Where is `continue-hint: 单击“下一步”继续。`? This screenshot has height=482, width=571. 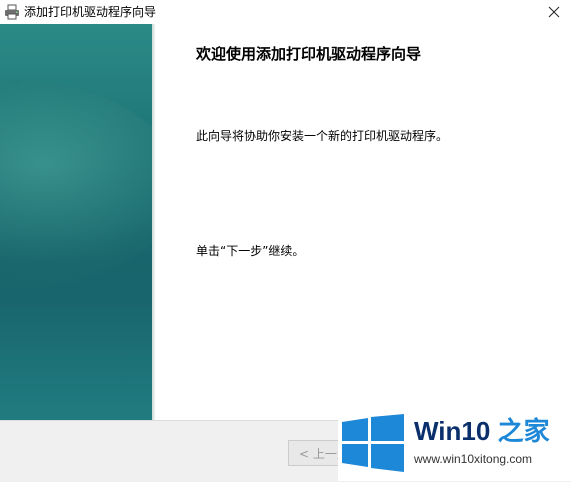 continue-hint: 单击“下一步”继续。 is located at coordinates (250, 251).